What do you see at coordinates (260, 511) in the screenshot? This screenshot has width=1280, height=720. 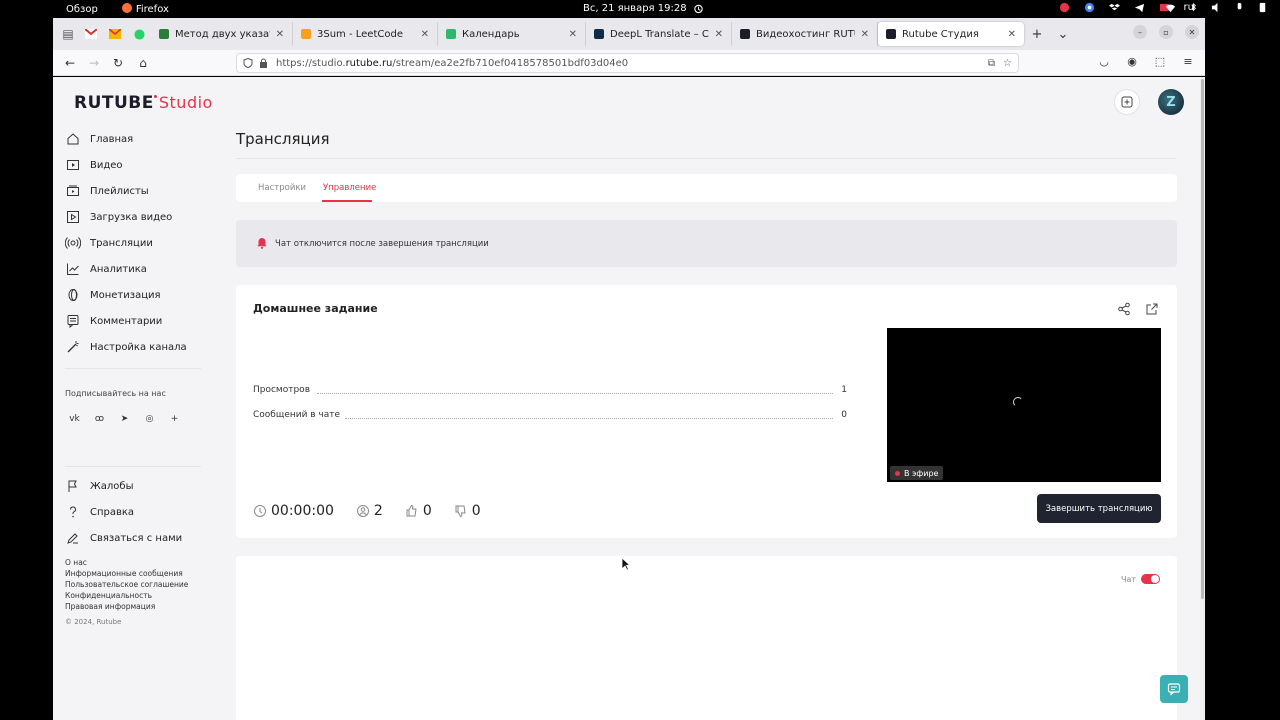 I see `clock-icon` at bounding box center [260, 511].